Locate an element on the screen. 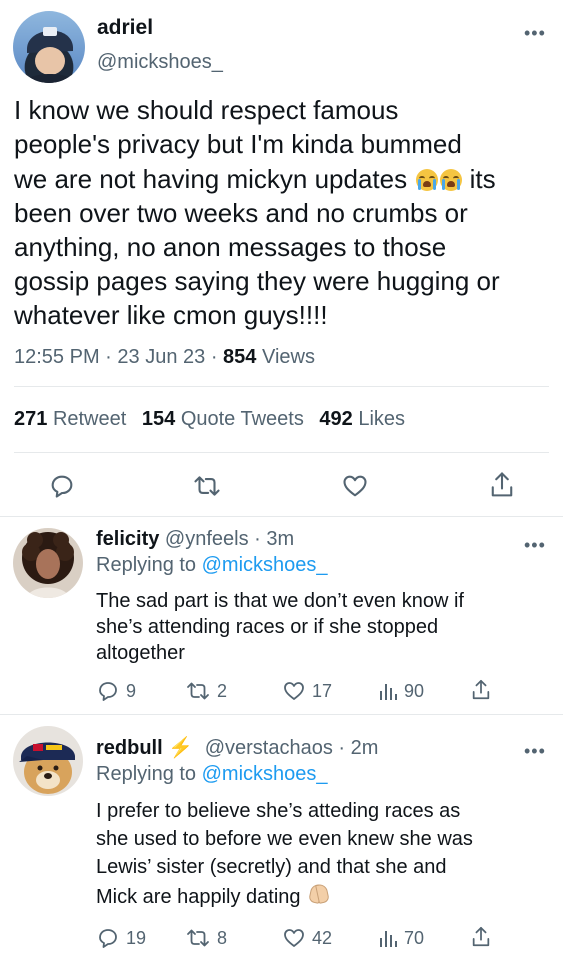  views-label: Views is located at coordinates (288, 357).